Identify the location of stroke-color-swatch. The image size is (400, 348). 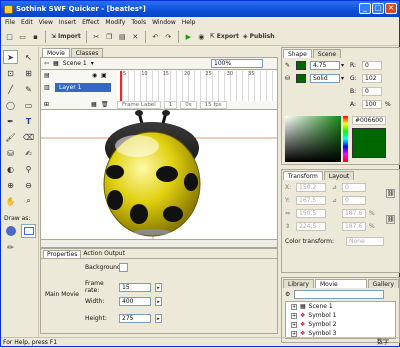
(301, 65).